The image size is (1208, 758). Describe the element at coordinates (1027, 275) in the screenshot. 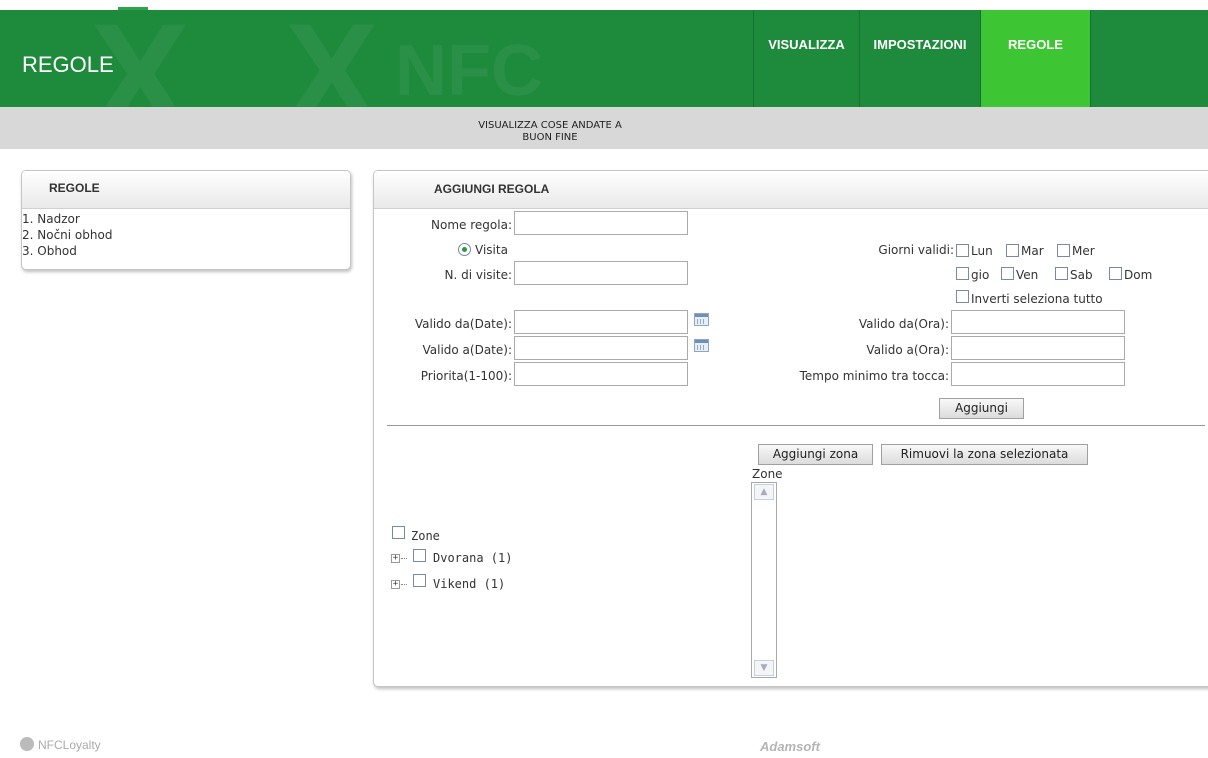

I see `day-label-ven: Ven` at that location.